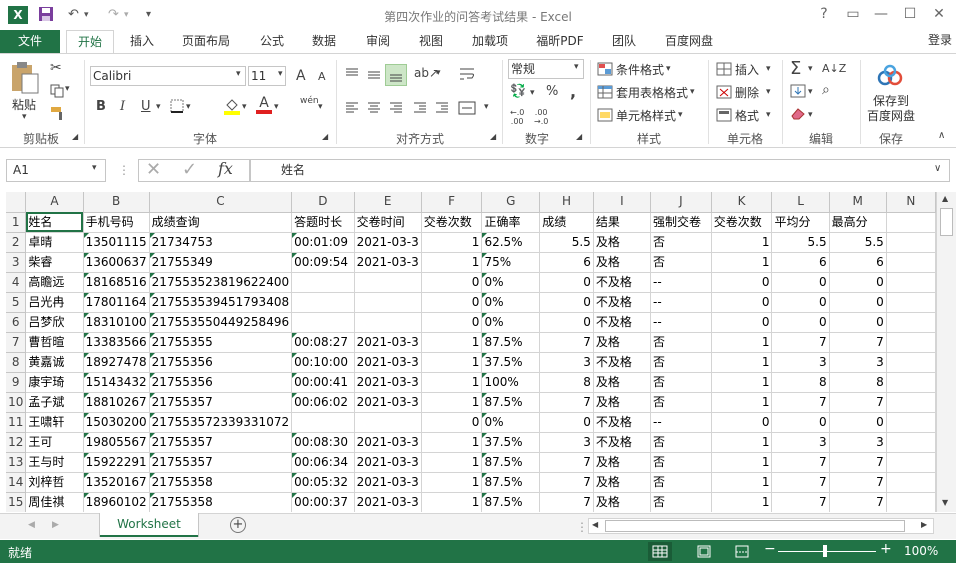  What do you see at coordinates (142, 42) in the screenshot?
I see `tab-insert: 插入` at bounding box center [142, 42].